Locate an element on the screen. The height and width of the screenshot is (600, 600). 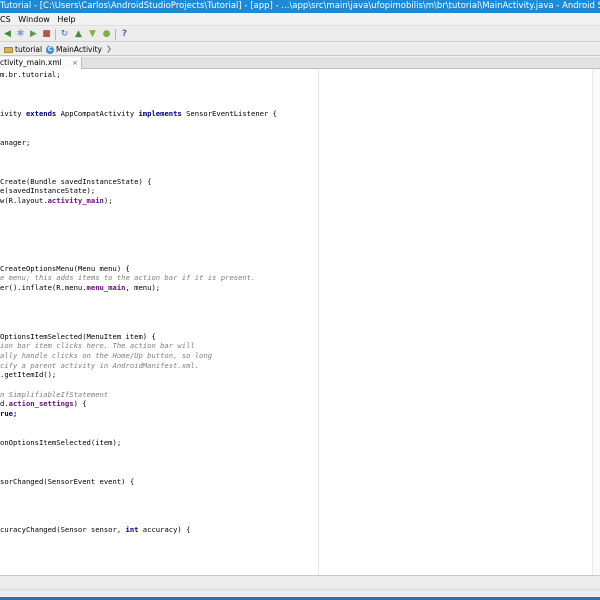
code-token: int is located at coordinates (132, 530).